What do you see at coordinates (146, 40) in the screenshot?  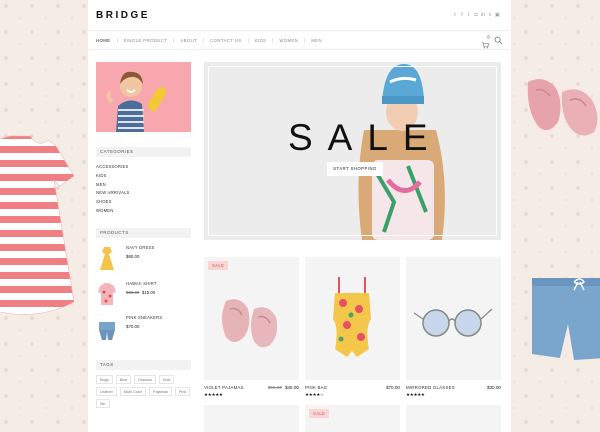 I see `nav-item-single-product: SINGLE PRODUCT` at bounding box center [146, 40].